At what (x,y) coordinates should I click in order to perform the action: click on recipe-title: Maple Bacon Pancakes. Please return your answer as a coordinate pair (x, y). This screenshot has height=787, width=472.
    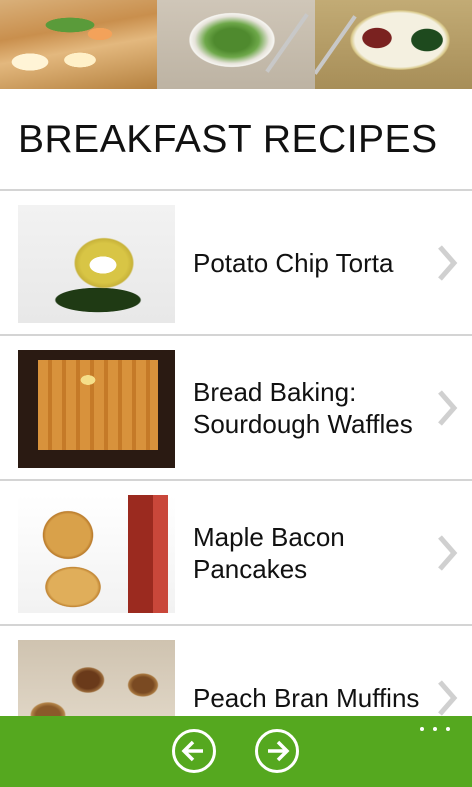
    Looking at the image, I should click on (269, 552).